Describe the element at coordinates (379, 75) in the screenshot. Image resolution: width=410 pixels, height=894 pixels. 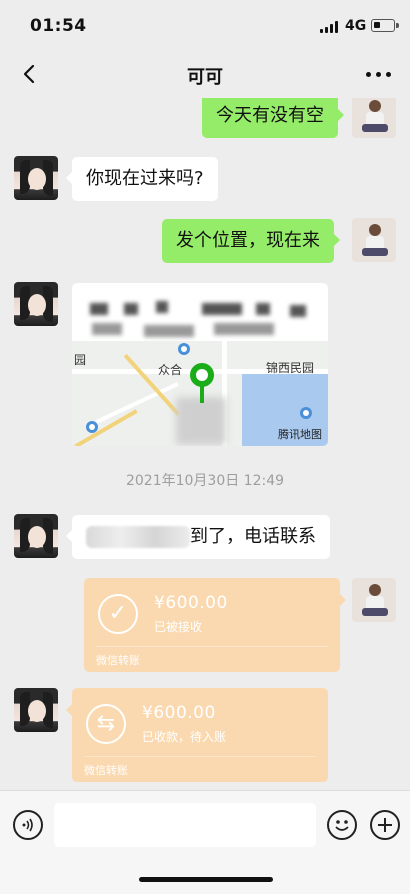
I see `more-options-icon` at that location.